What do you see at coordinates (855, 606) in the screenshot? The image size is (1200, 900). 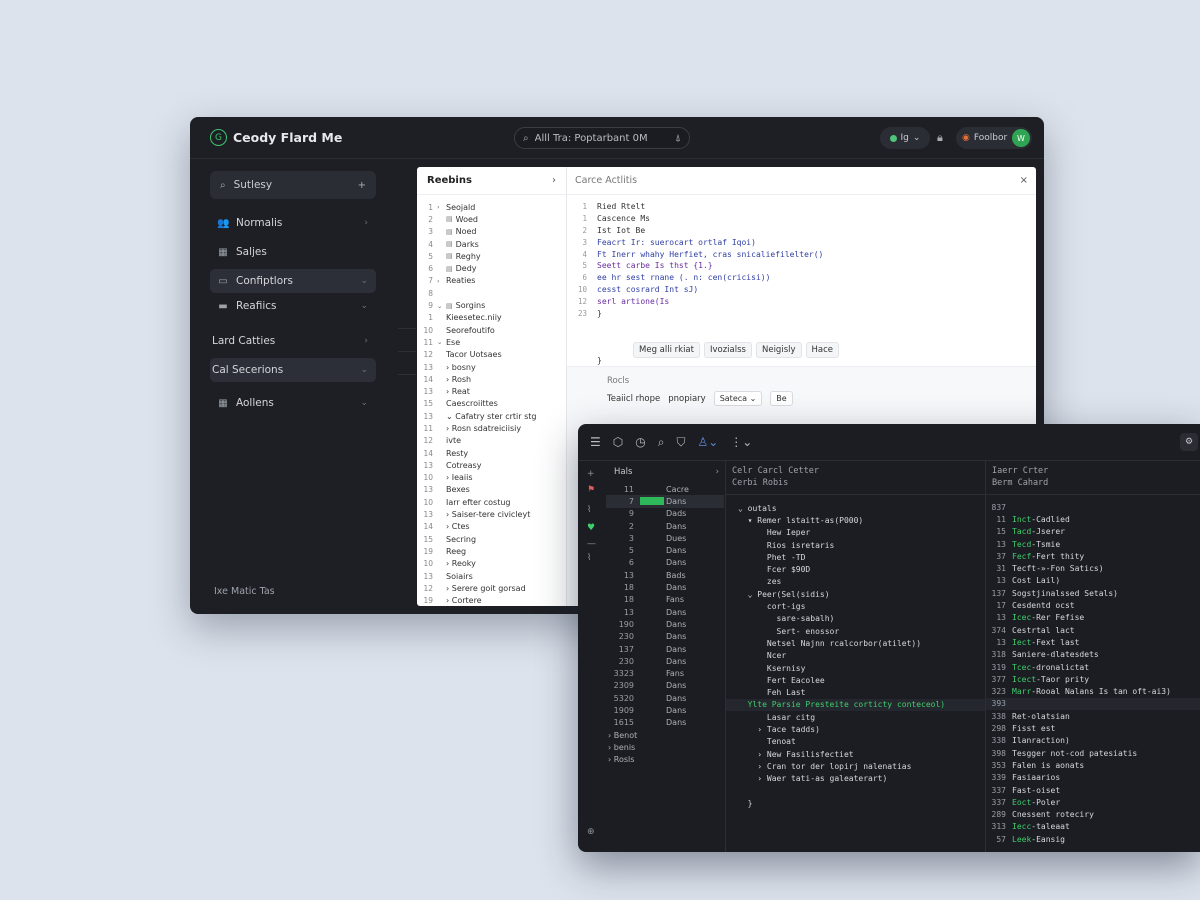 I see `structure-row: cort-igs` at bounding box center [855, 606].